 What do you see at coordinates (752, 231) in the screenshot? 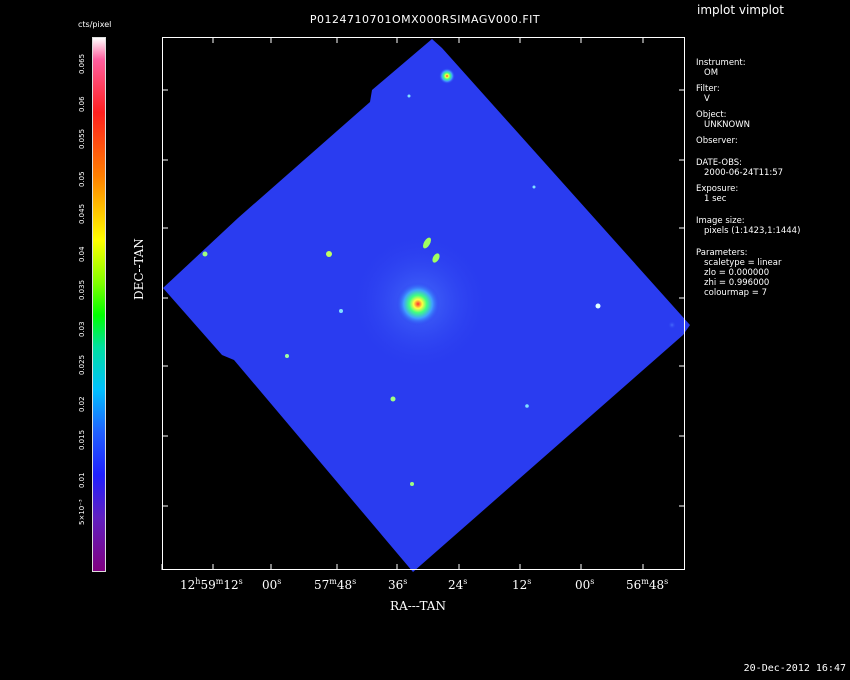
I see `image-size-value: pixels (1:1423,1:1444)` at bounding box center [752, 231].